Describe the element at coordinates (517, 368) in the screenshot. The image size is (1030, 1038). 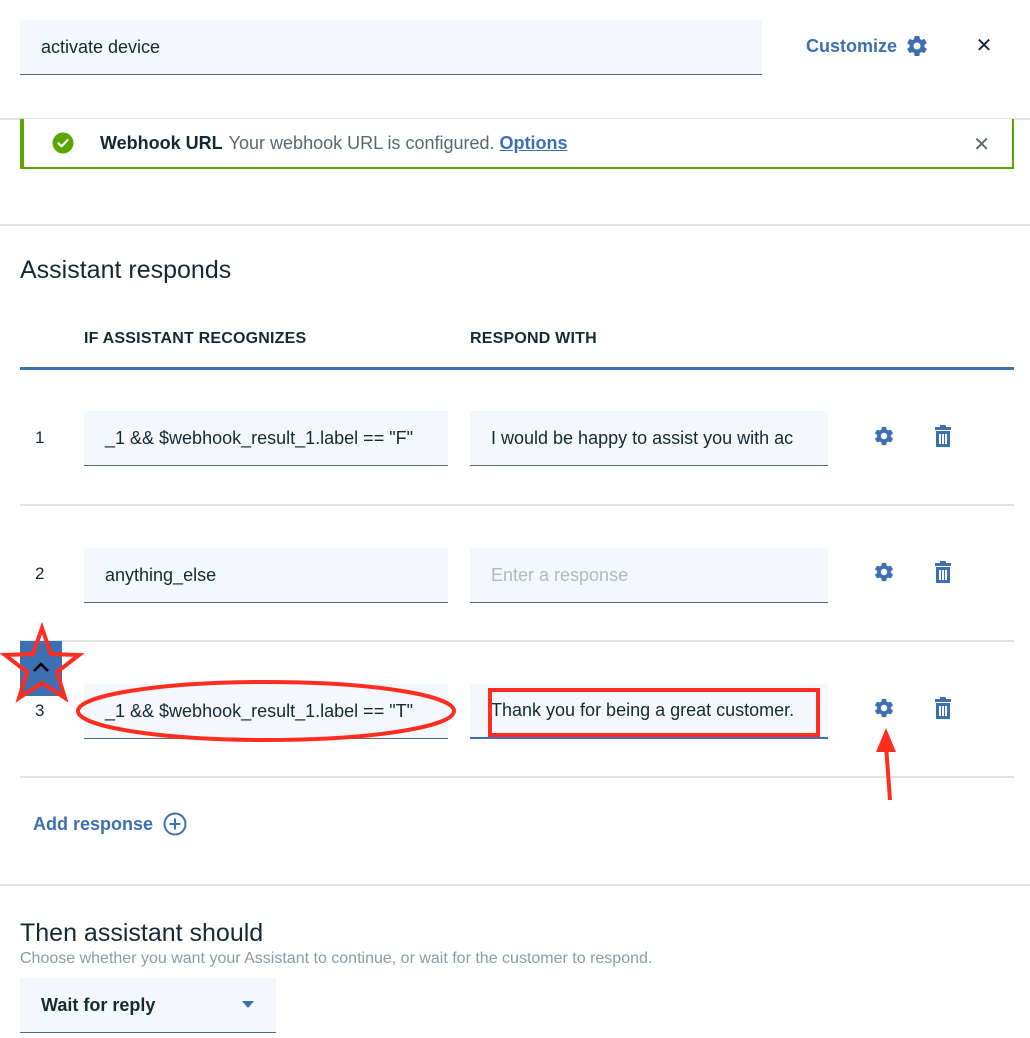
I see `header-divider` at that location.